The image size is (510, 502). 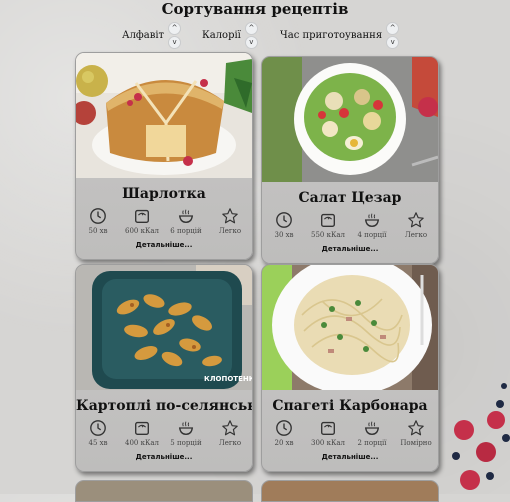 What do you see at coordinates (372, 235) in the screenshot?
I see `stat-portions-value: 4 порції` at bounding box center [372, 235].